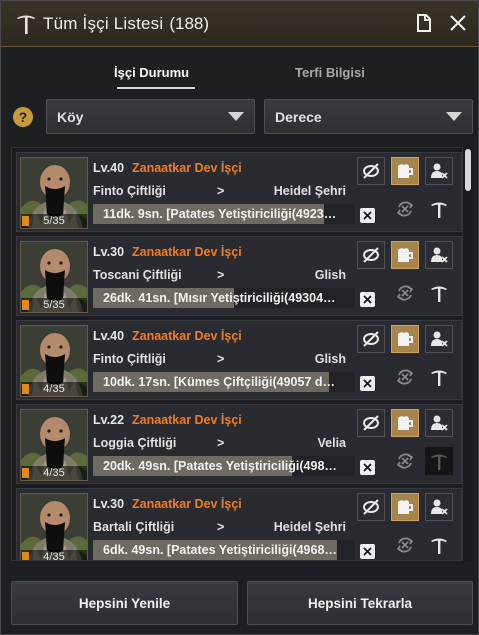  Describe the element at coordinates (109, 252) in the screenshot. I see `worker-level: Lv.30` at that location.